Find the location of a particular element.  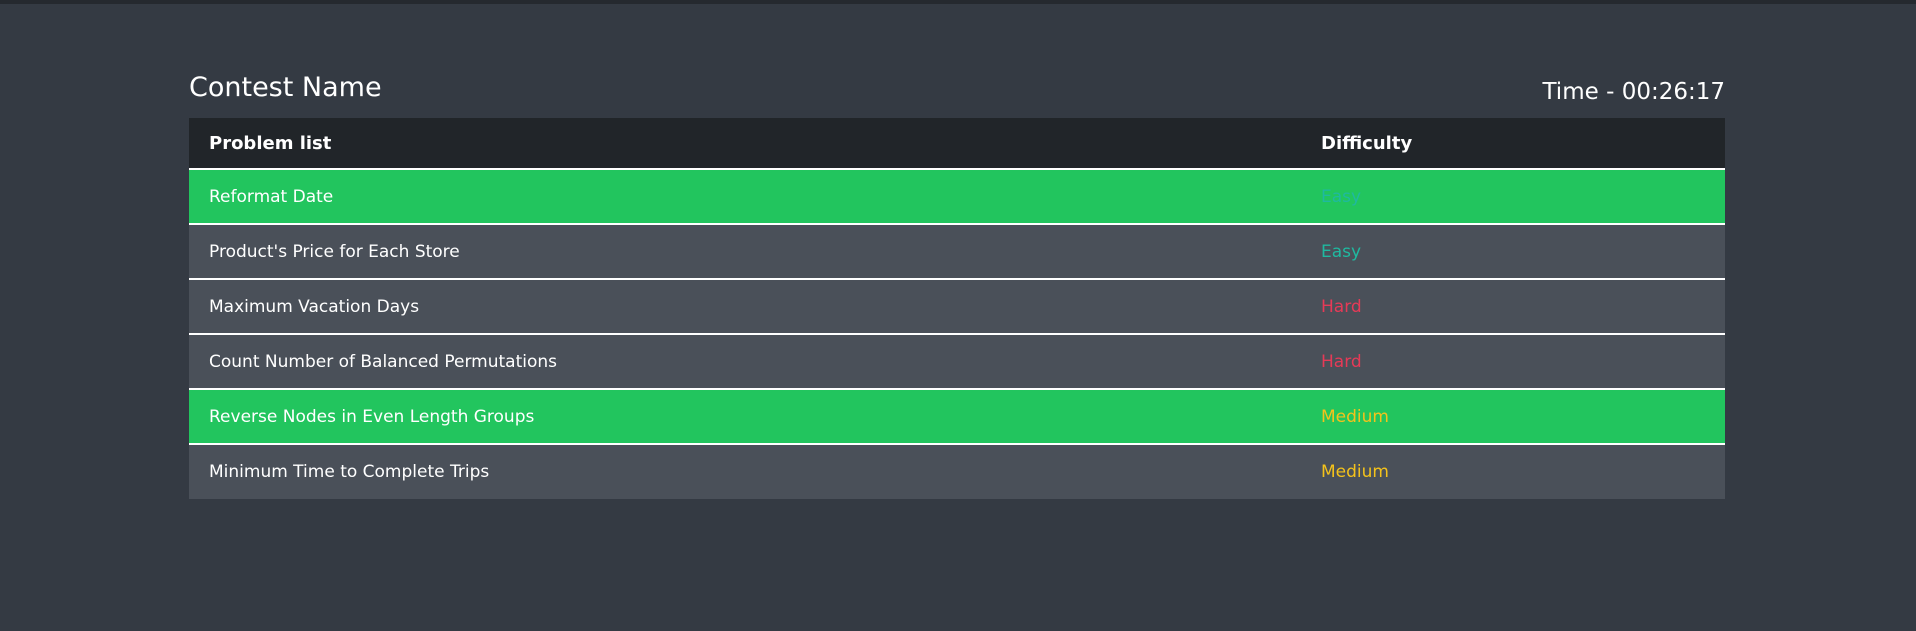

contest-timer: Time - 00:26:17 is located at coordinates (1633, 92).